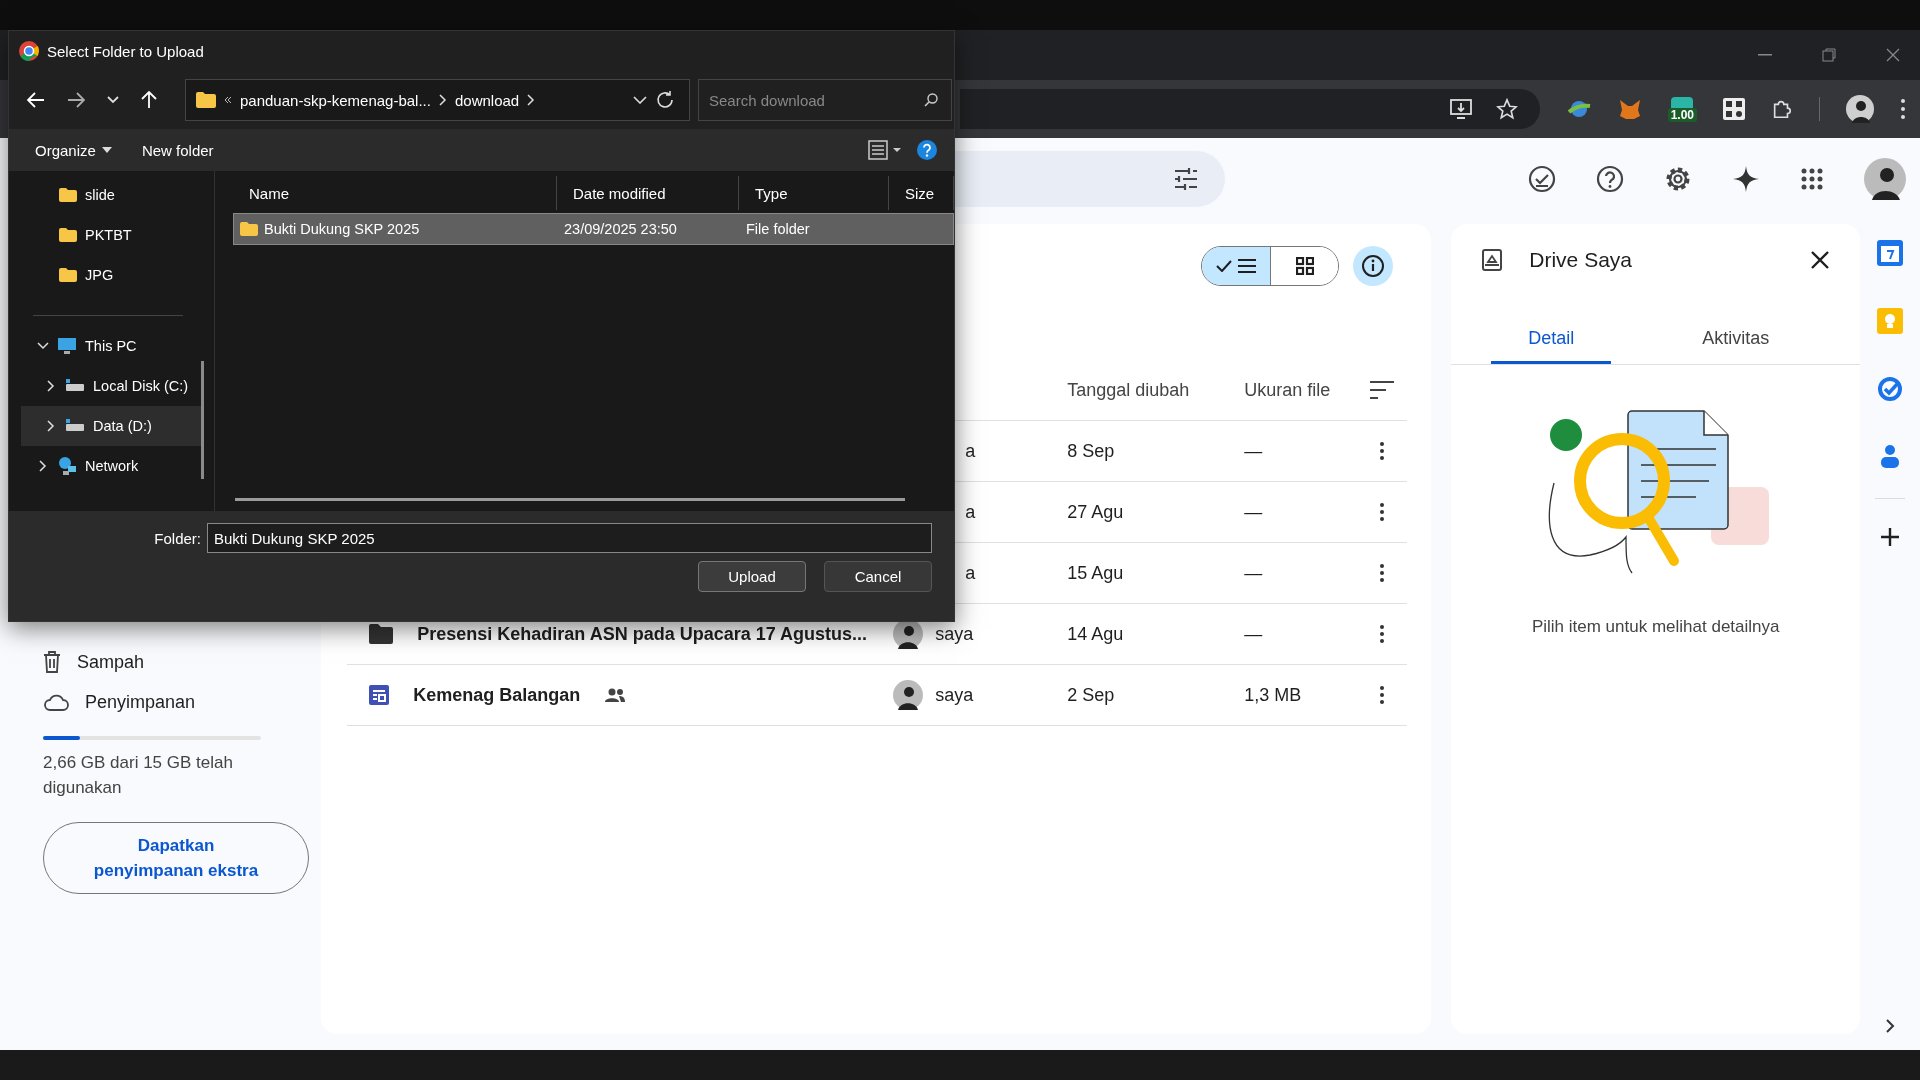 The width and height of the screenshot is (1920, 1080). Describe the element at coordinates (885, 150) in the screenshot. I see `view-options-icon` at that location.